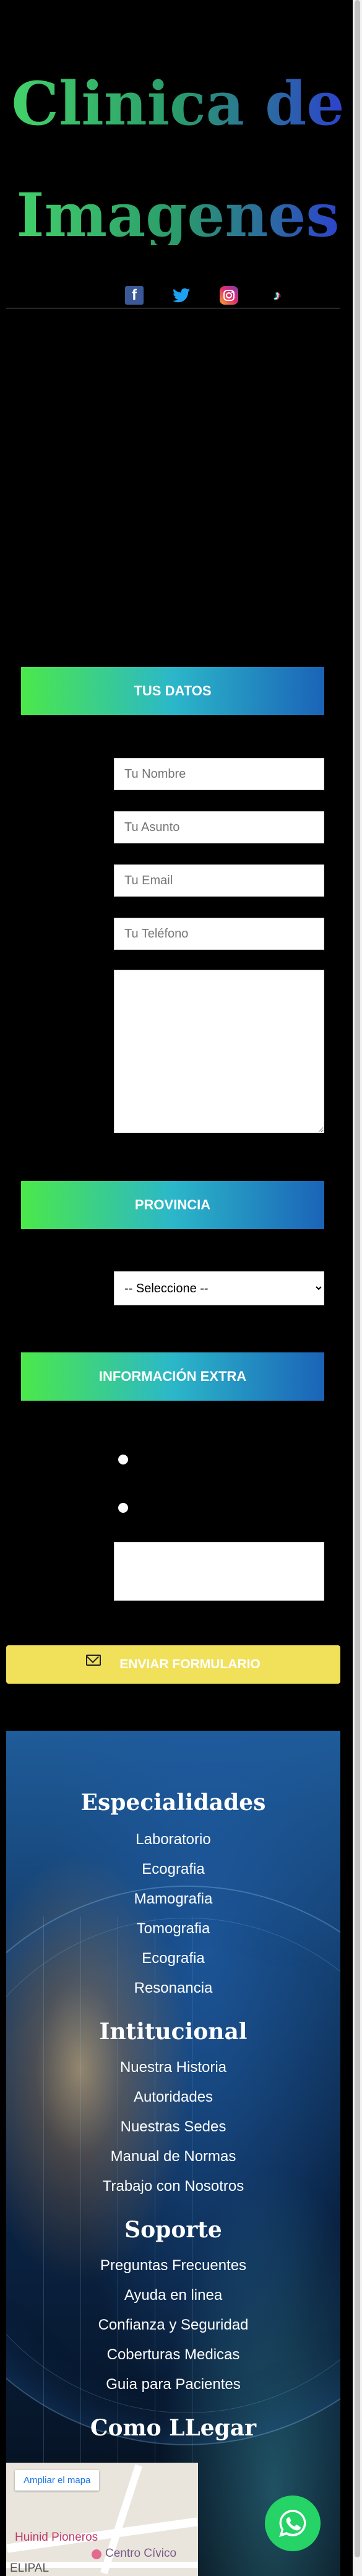 This screenshot has width=362, height=2576. What do you see at coordinates (173, 1929) in the screenshot?
I see `footer-link-tomografia: Tomografia` at bounding box center [173, 1929].